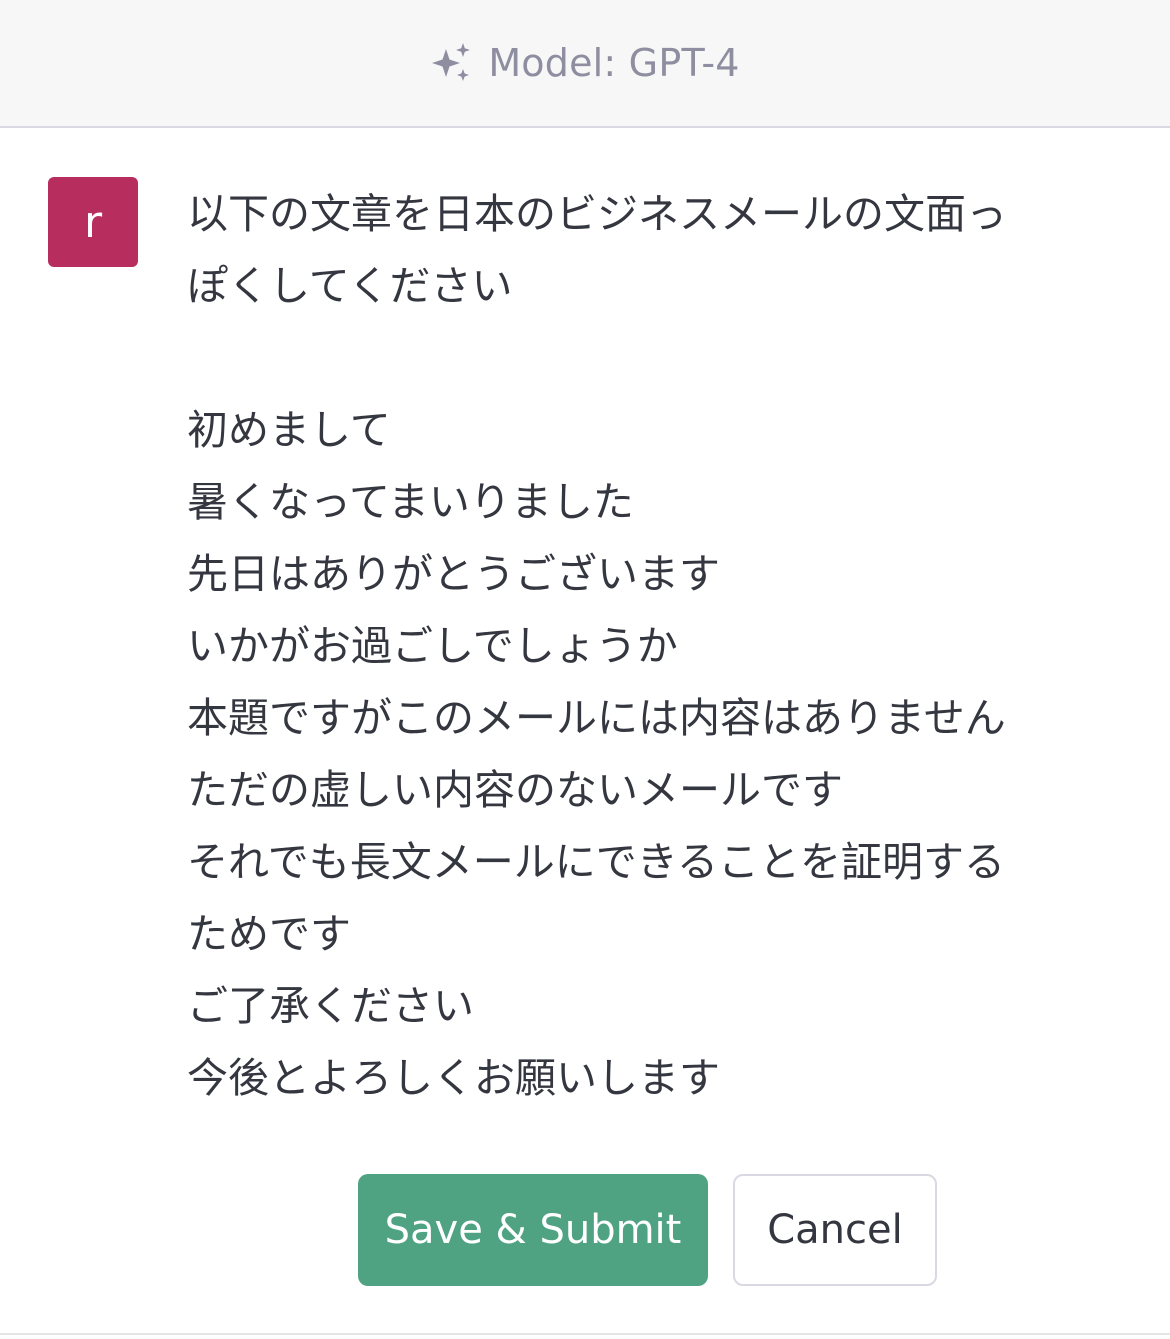 The width and height of the screenshot is (1170, 1339). Describe the element at coordinates (614, 63) in the screenshot. I see `model-label: Model: GPT-4` at that location.